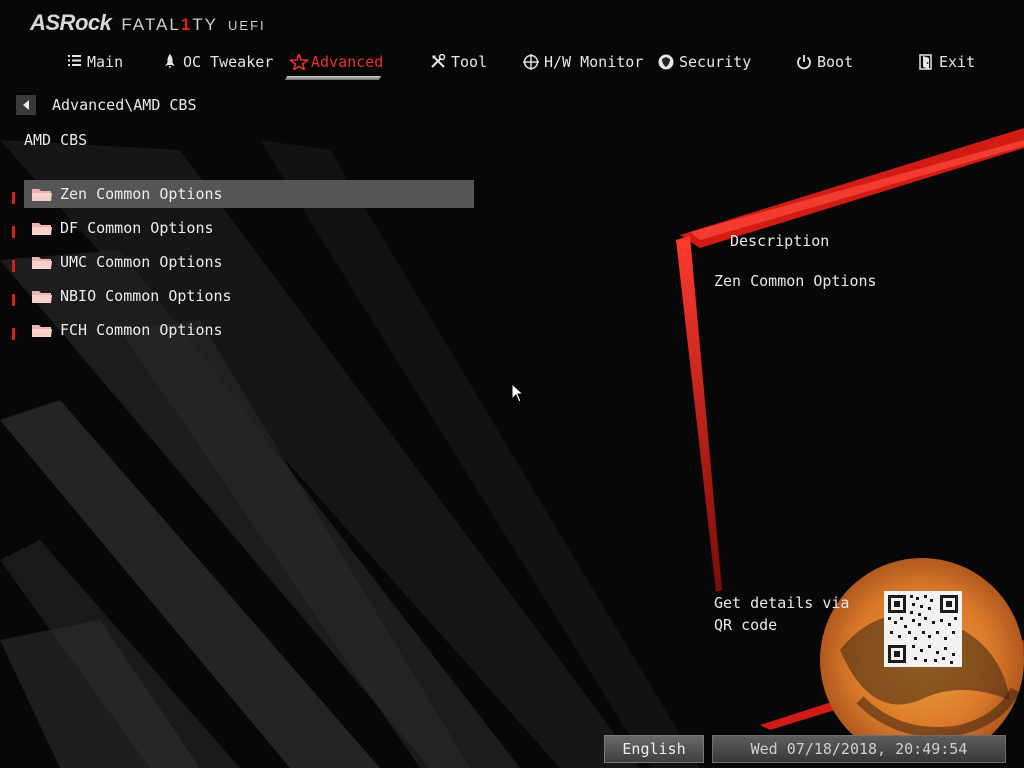  What do you see at coordinates (170, 62) in the screenshot?
I see `rocket-icon` at bounding box center [170, 62].